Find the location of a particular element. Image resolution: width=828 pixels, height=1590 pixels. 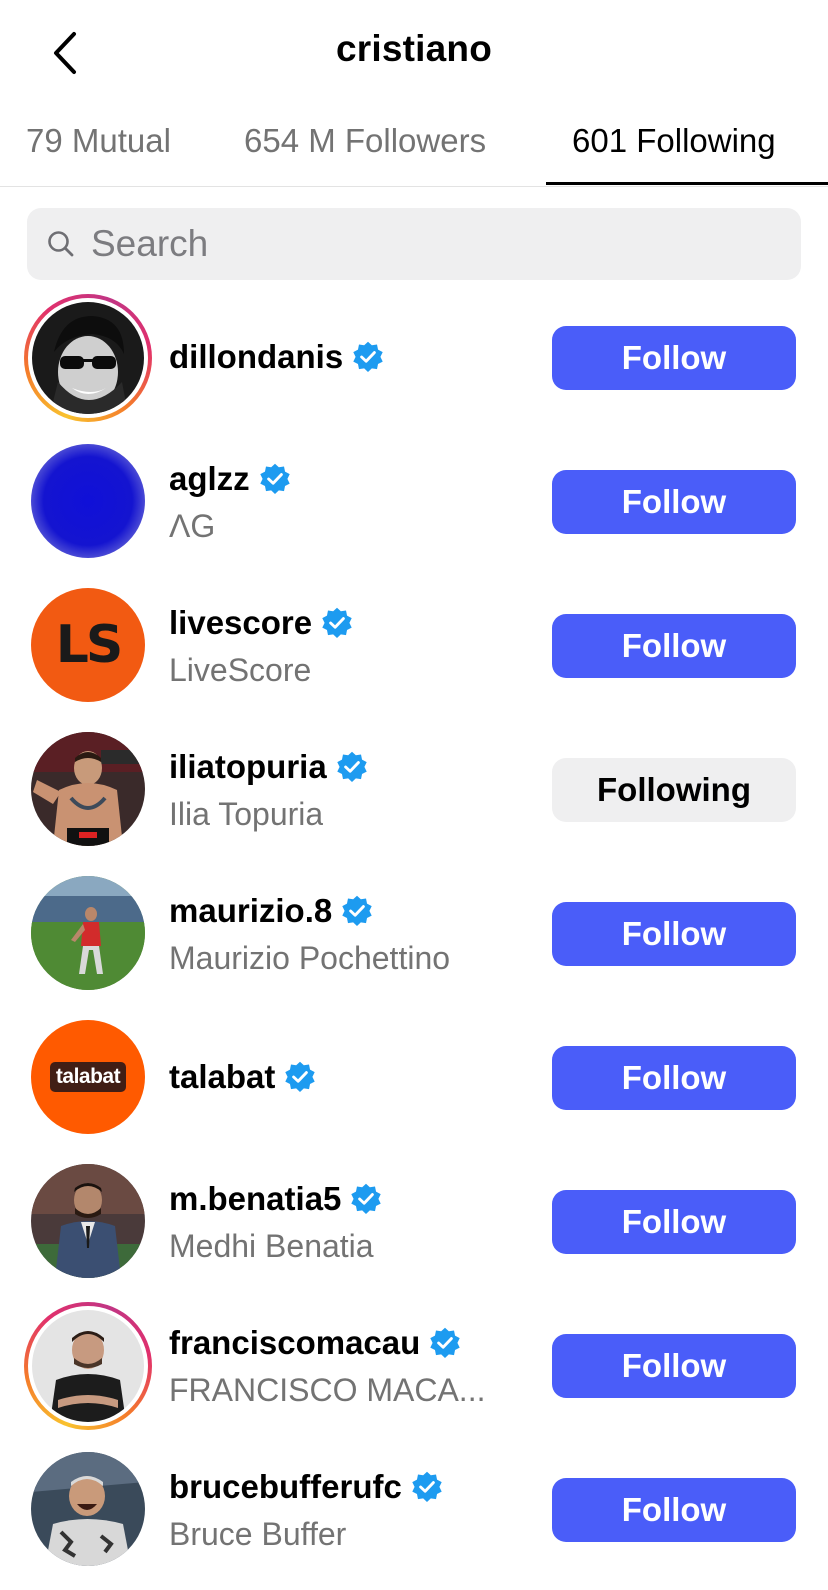

header: cristiano is located at coordinates (414, 50).